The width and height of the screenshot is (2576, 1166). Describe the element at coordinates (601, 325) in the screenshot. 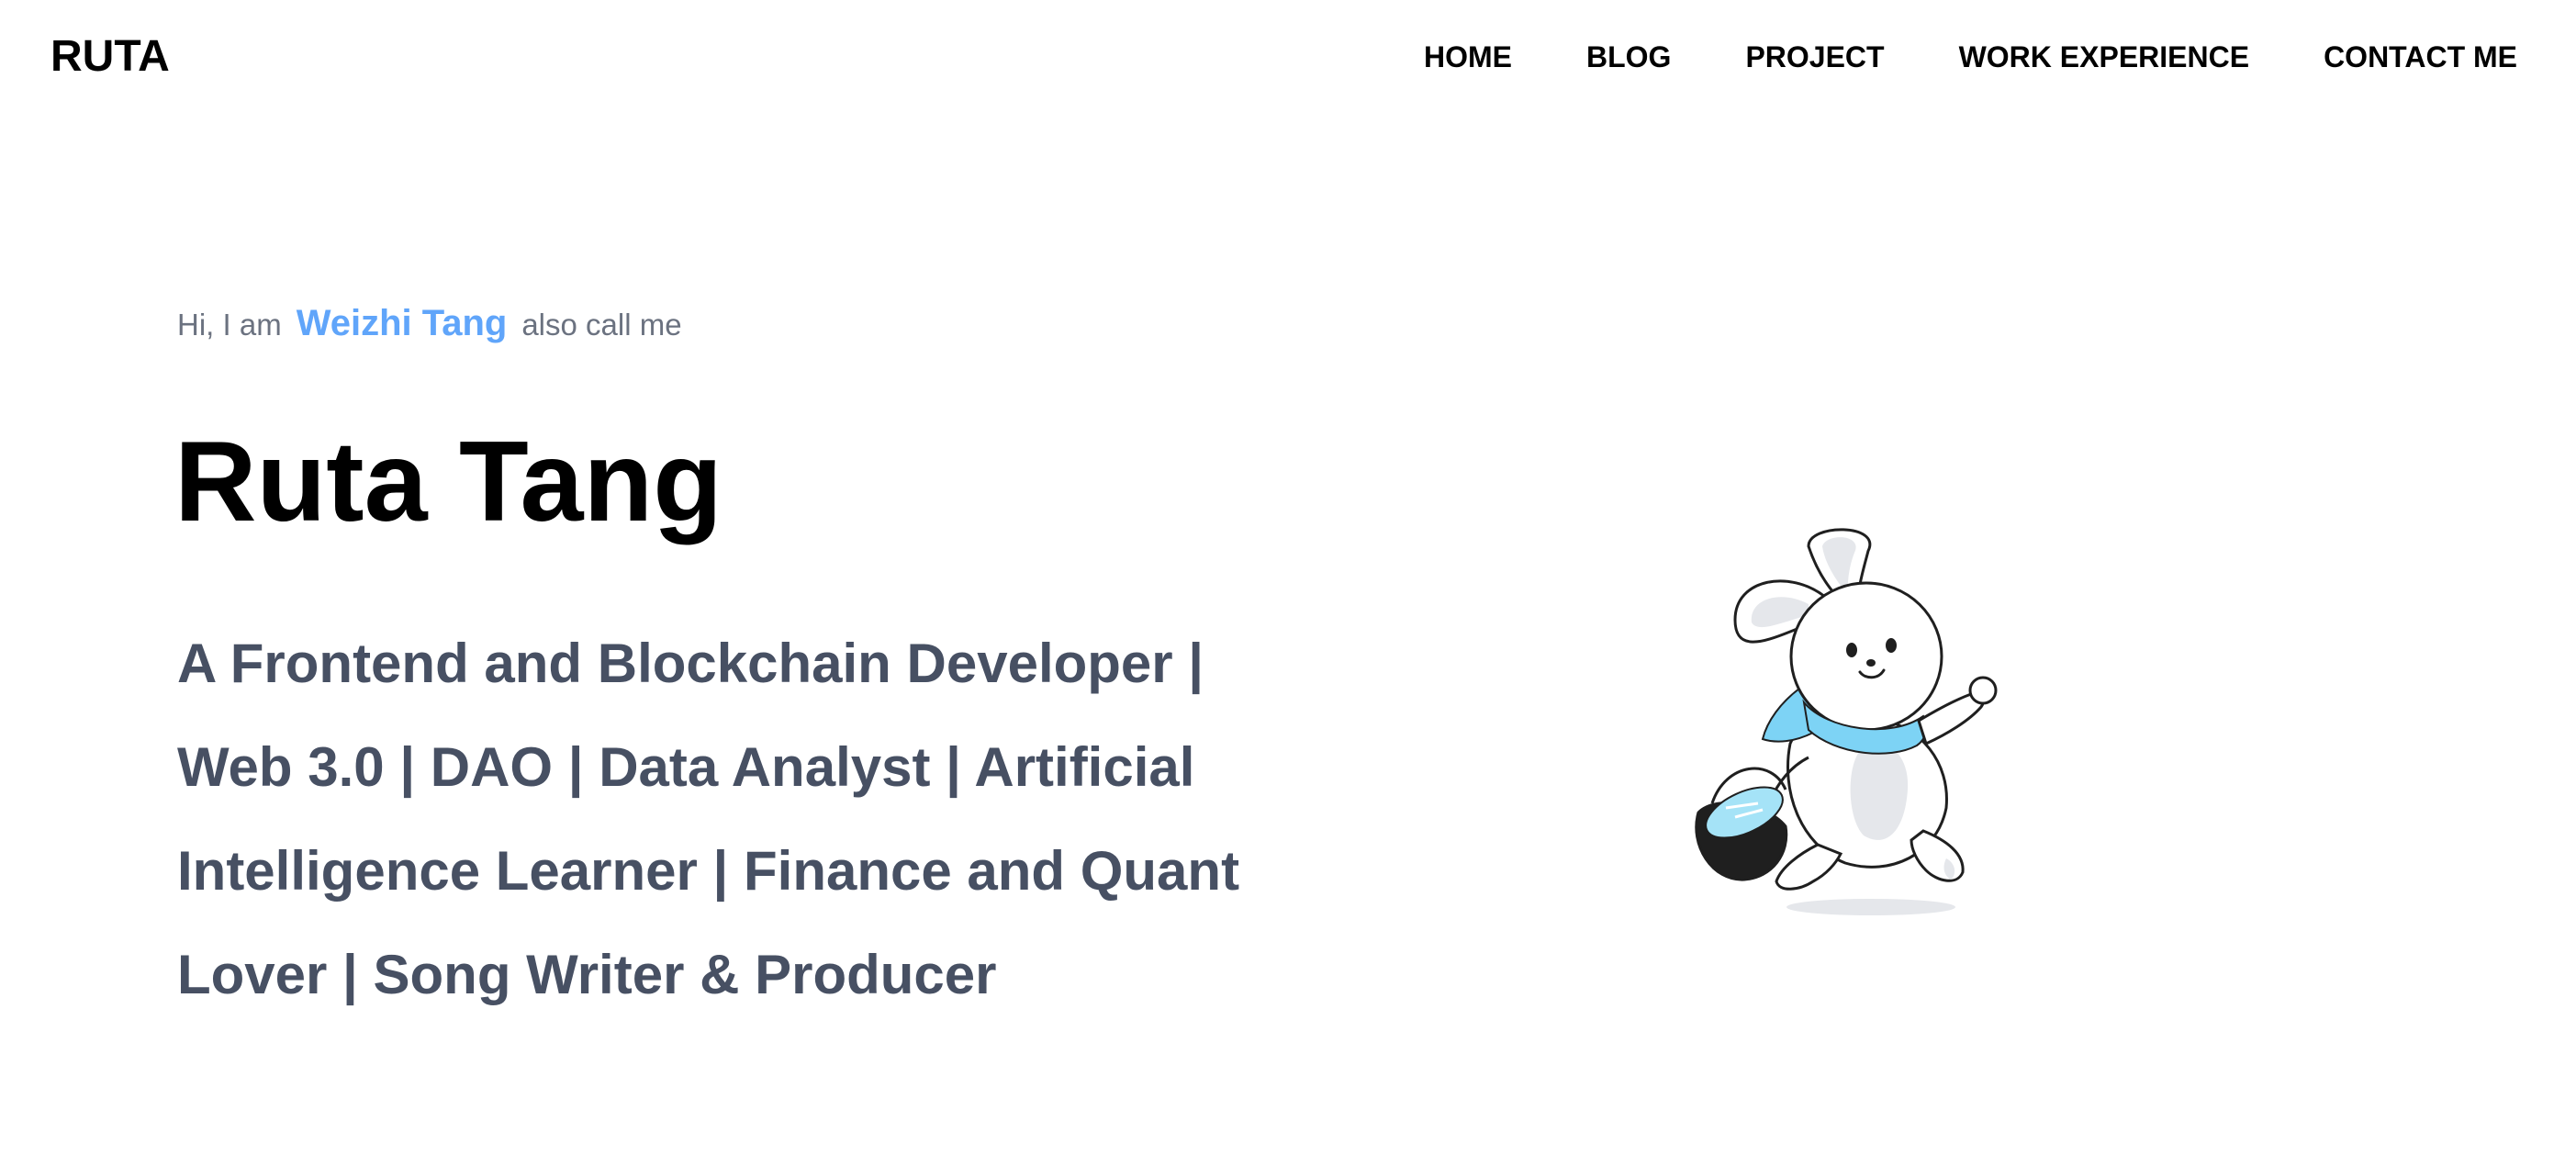

I see `greeting-suffix: also call me` at that location.